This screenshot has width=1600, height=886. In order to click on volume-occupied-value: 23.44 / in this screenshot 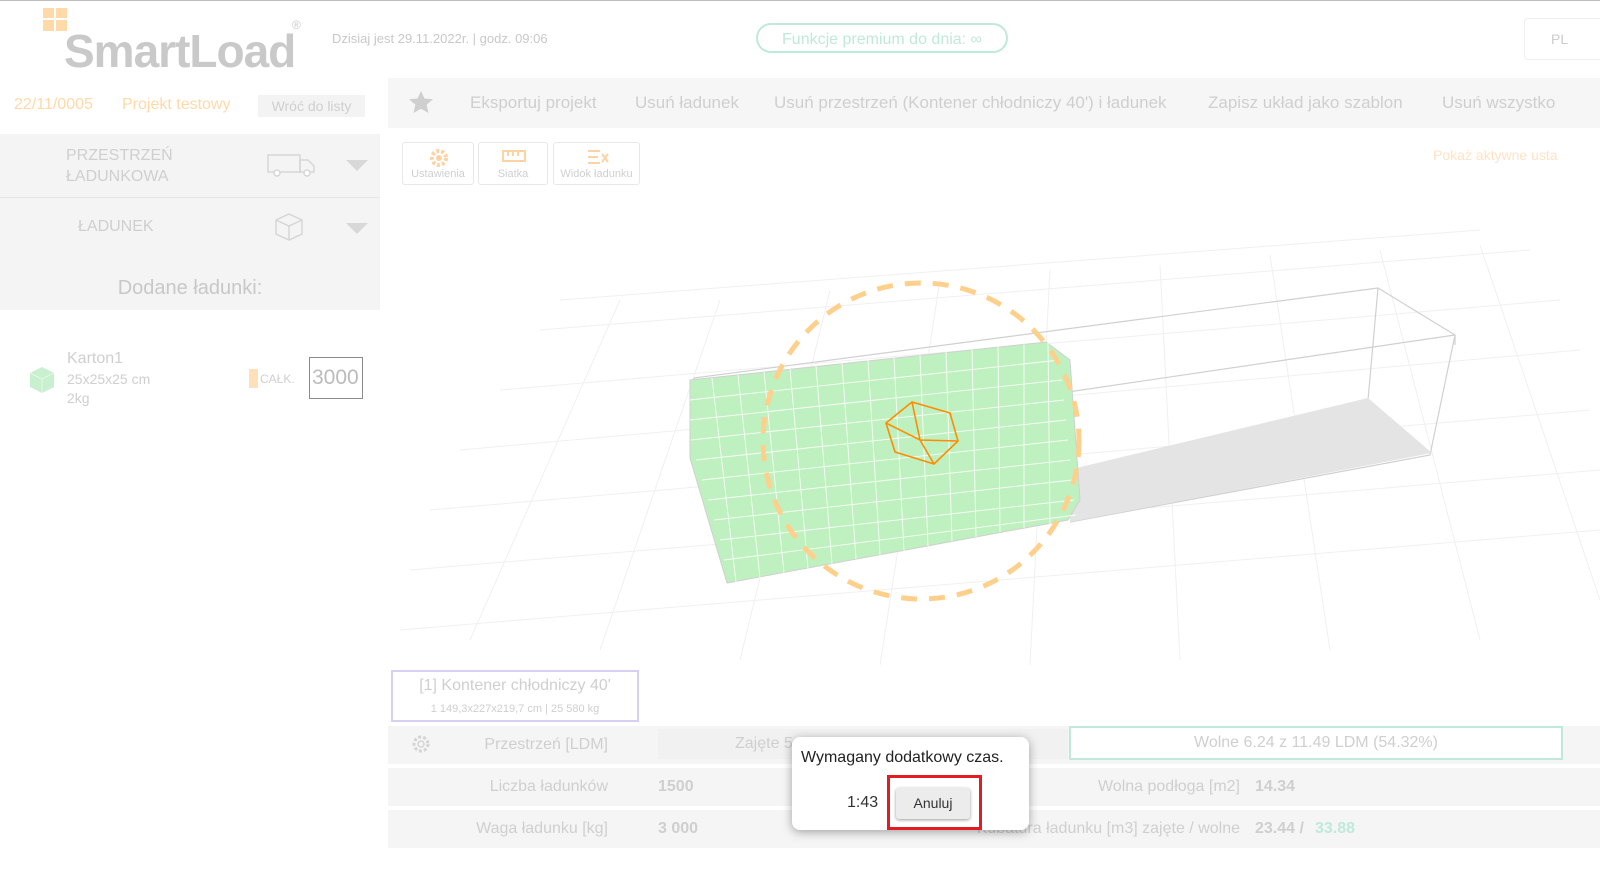, I will do `click(1279, 828)`.